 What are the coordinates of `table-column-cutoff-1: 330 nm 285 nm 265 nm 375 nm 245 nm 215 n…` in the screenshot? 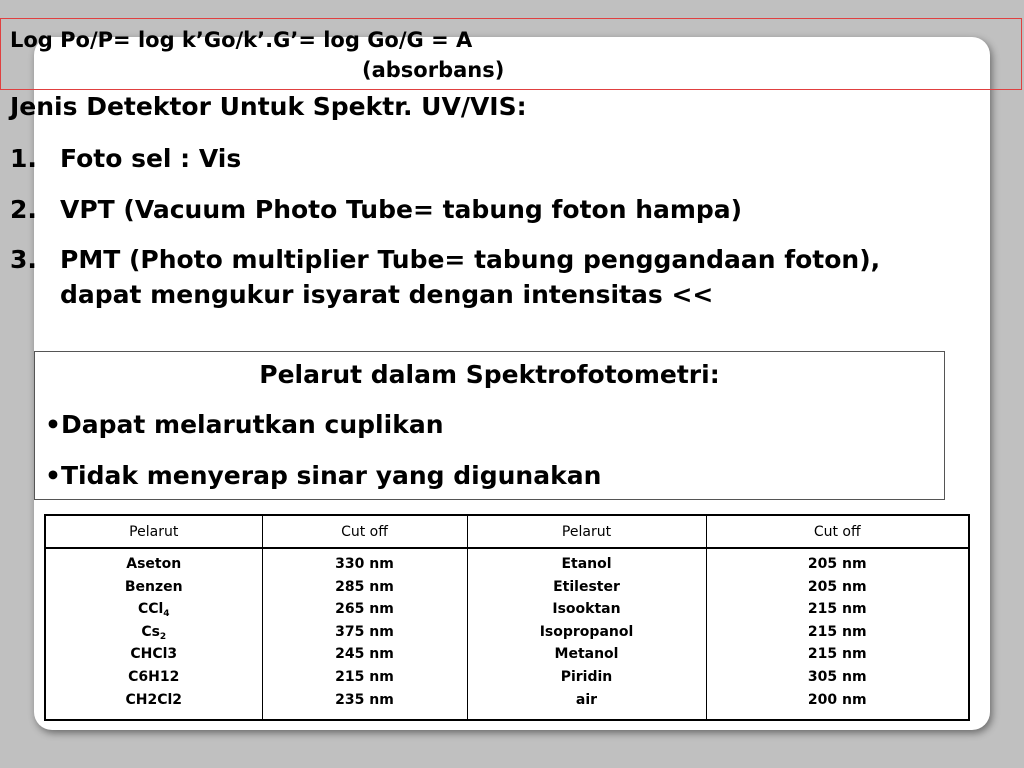 It's located at (364, 634).